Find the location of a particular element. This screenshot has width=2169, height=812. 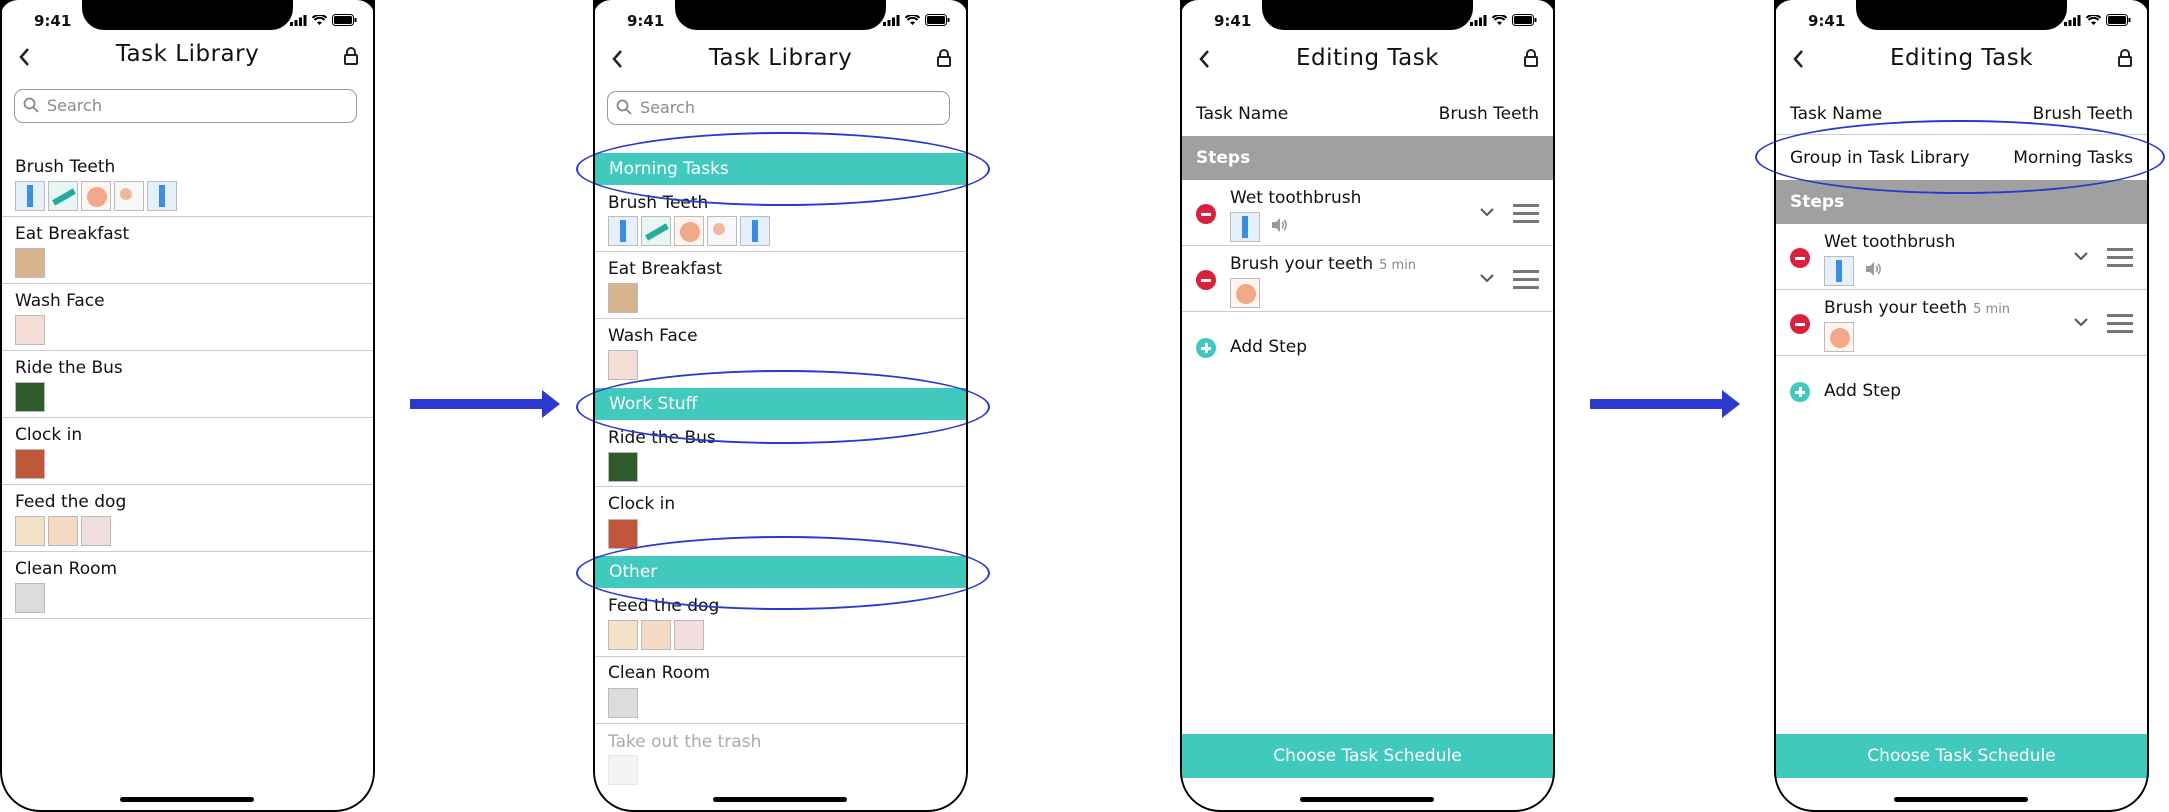

rinse-thumbnail is located at coordinates (722, 231).